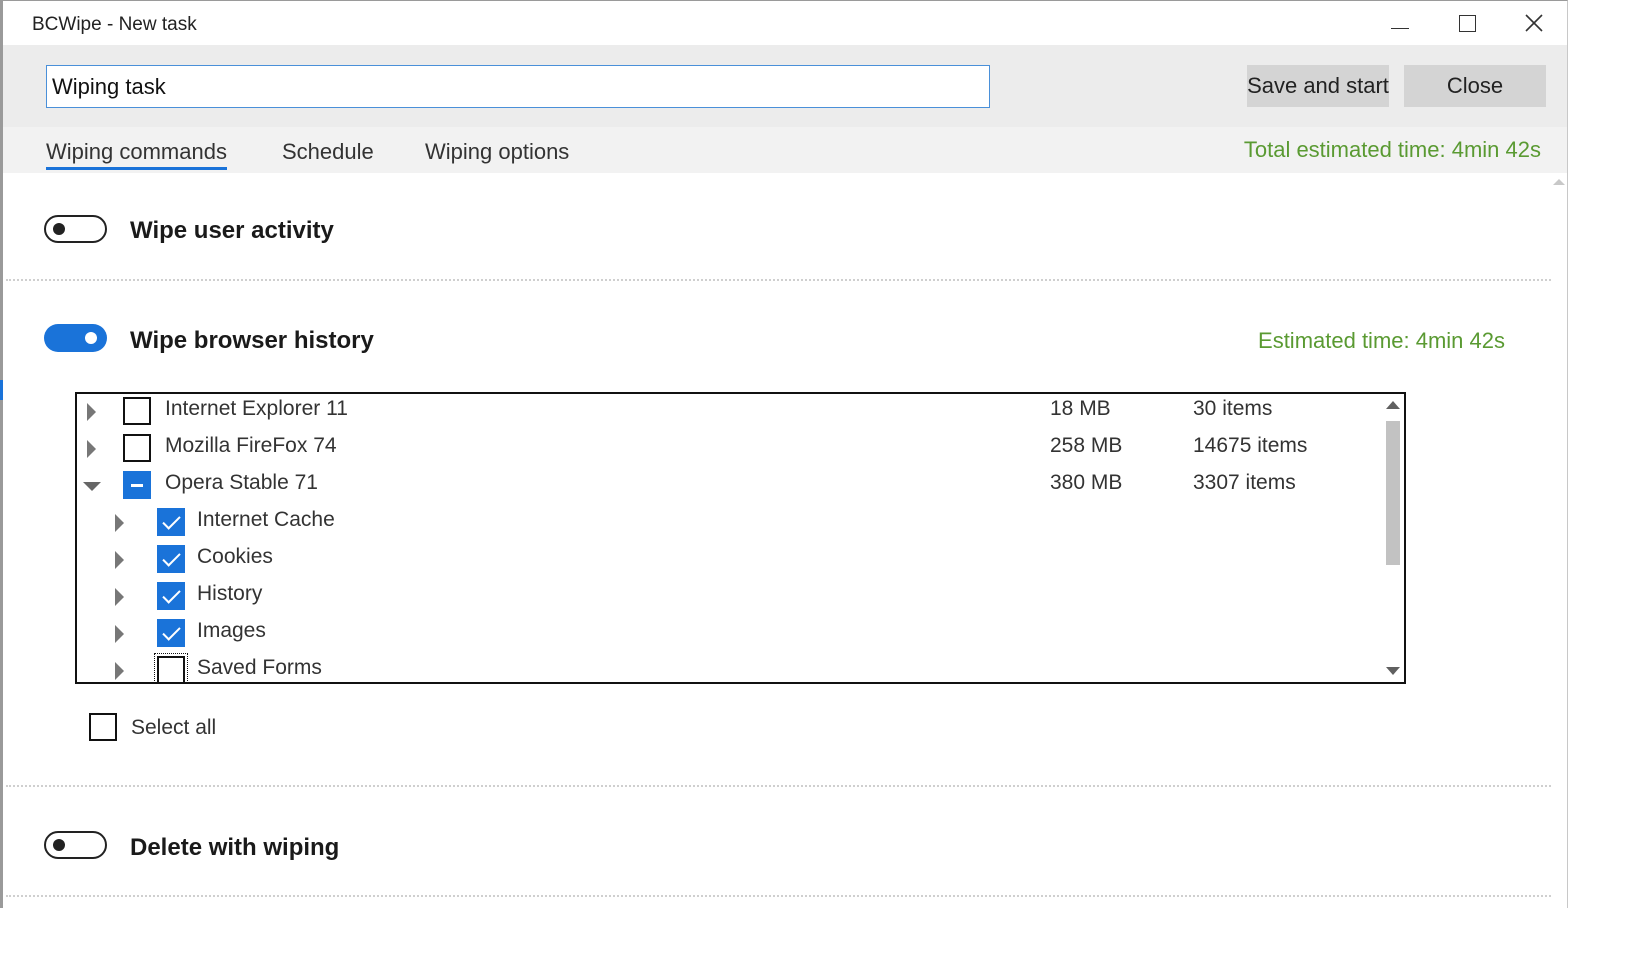  Describe the element at coordinates (1086, 445) in the screenshot. I see `tree-row-size: 258 MB` at that location.